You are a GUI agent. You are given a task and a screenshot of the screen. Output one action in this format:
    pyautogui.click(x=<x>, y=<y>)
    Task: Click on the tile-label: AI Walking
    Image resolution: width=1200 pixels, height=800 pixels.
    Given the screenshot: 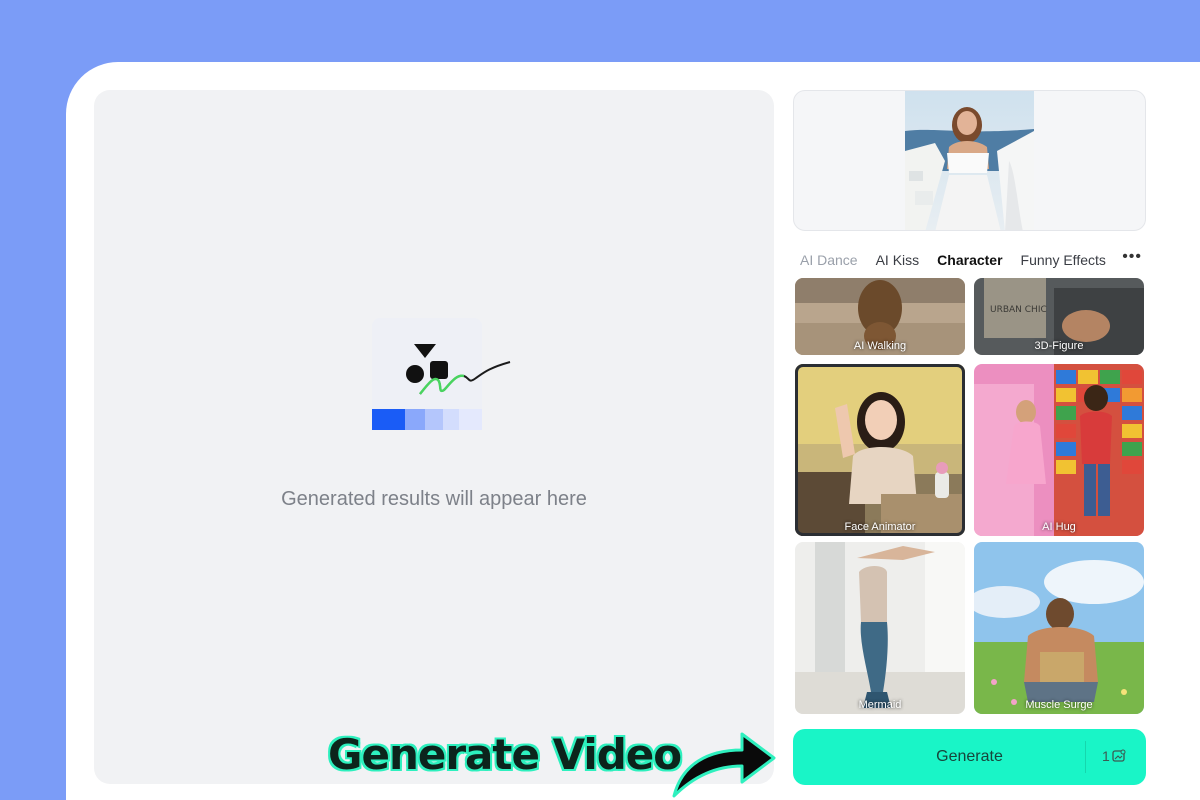 What is the action you would take?
    pyautogui.click(x=880, y=346)
    